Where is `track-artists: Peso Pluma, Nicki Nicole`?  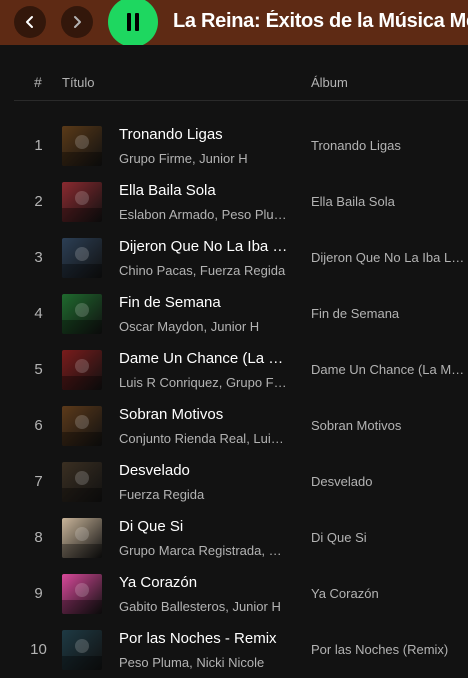
track-artists: Peso Pluma, Nicki Nicole is located at coordinates (204, 662).